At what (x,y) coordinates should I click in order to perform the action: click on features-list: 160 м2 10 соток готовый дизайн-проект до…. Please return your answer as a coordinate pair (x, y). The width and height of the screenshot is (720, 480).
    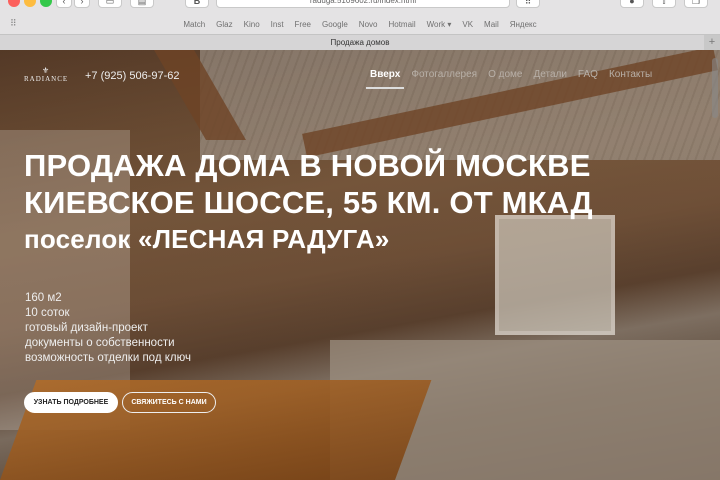
    Looking at the image, I should click on (108, 328).